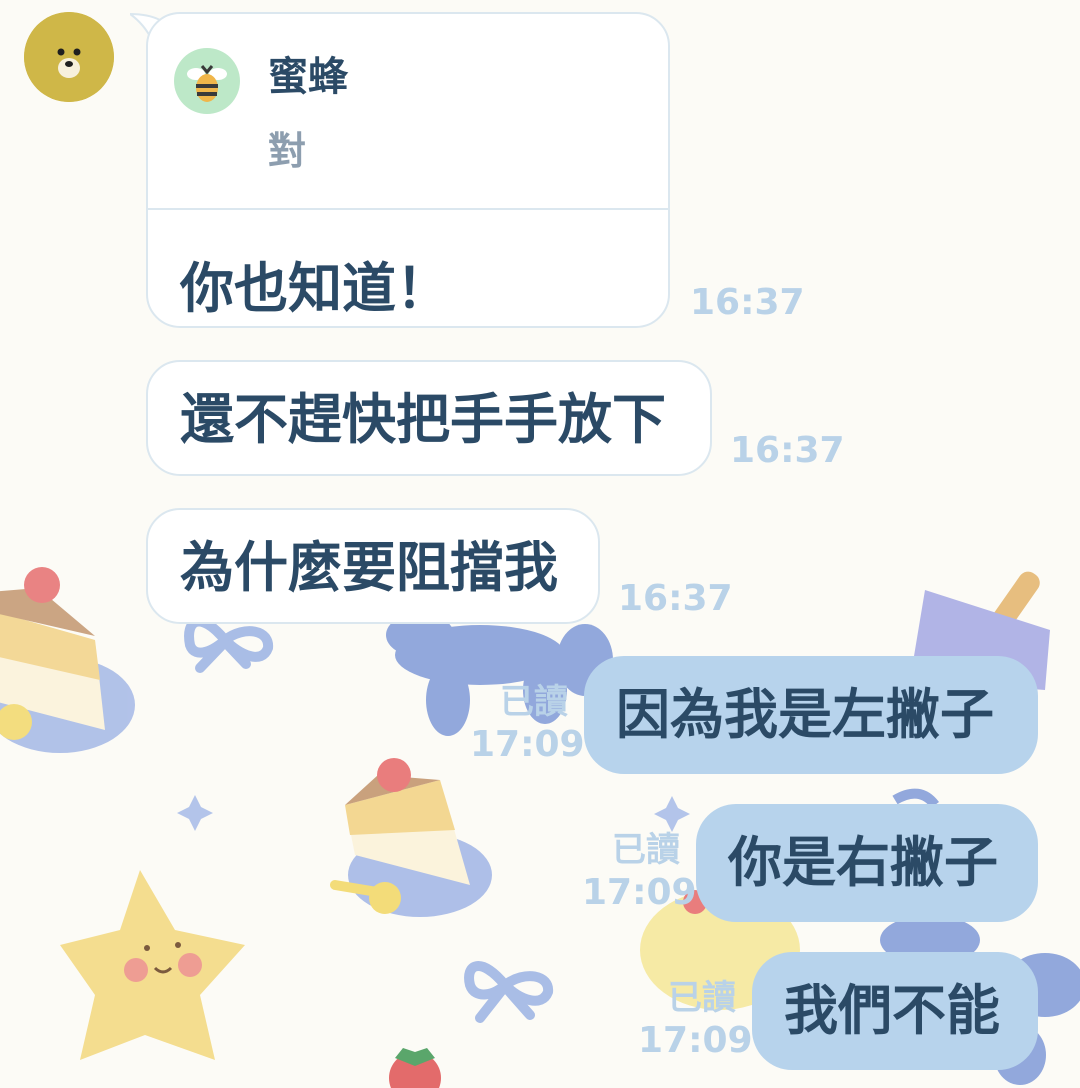 Image resolution: width=1080 pixels, height=1088 pixels. Describe the element at coordinates (423, 419) in the screenshot. I see `message-text: 還不趕快把手手放下` at that location.